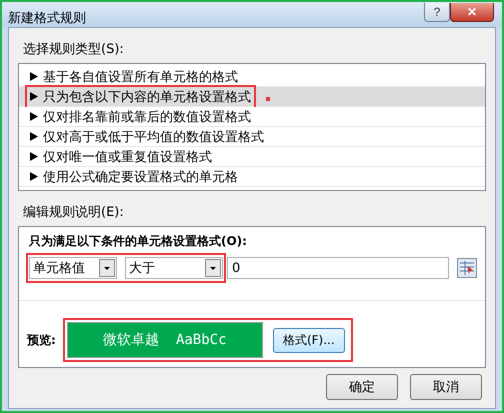 Image resolution: width=504 pixels, height=413 pixels. Describe the element at coordinates (467, 268) in the screenshot. I see `range-select-icon` at that location.